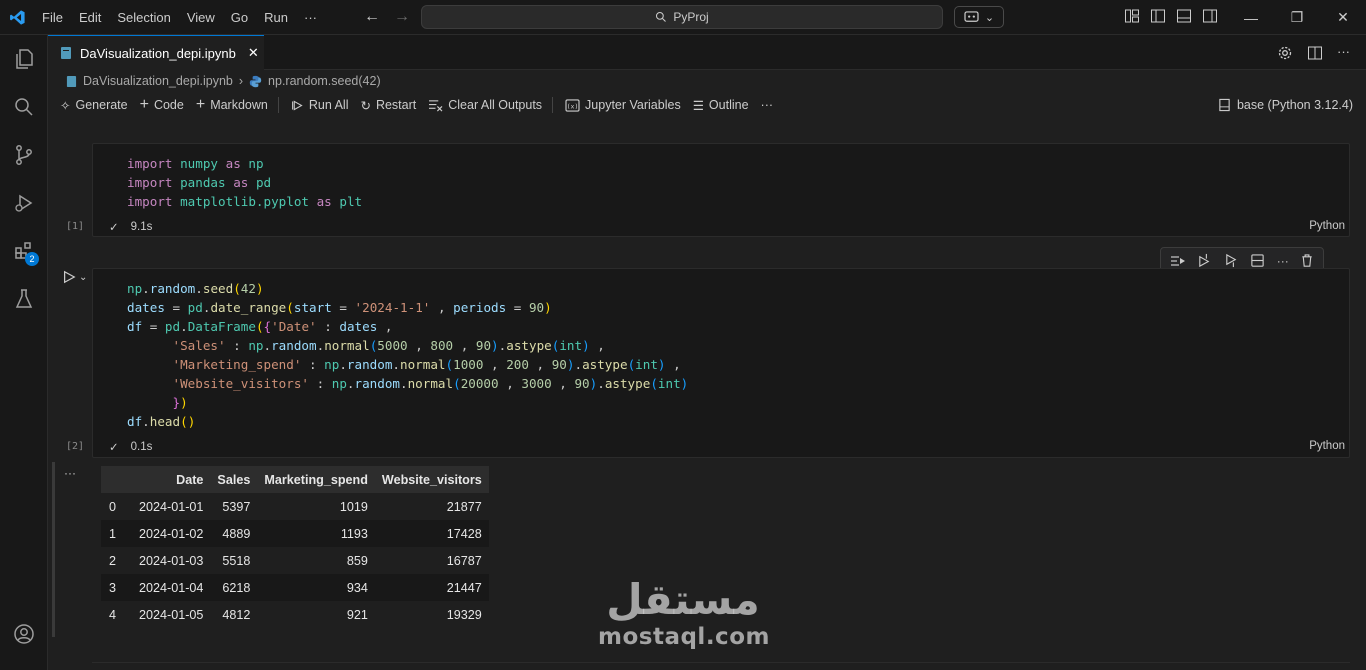 The image size is (1366, 670). What do you see at coordinates (1327, 446) in the screenshot?
I see `cell-2-language: Python` at bounding box center [1327, 446].